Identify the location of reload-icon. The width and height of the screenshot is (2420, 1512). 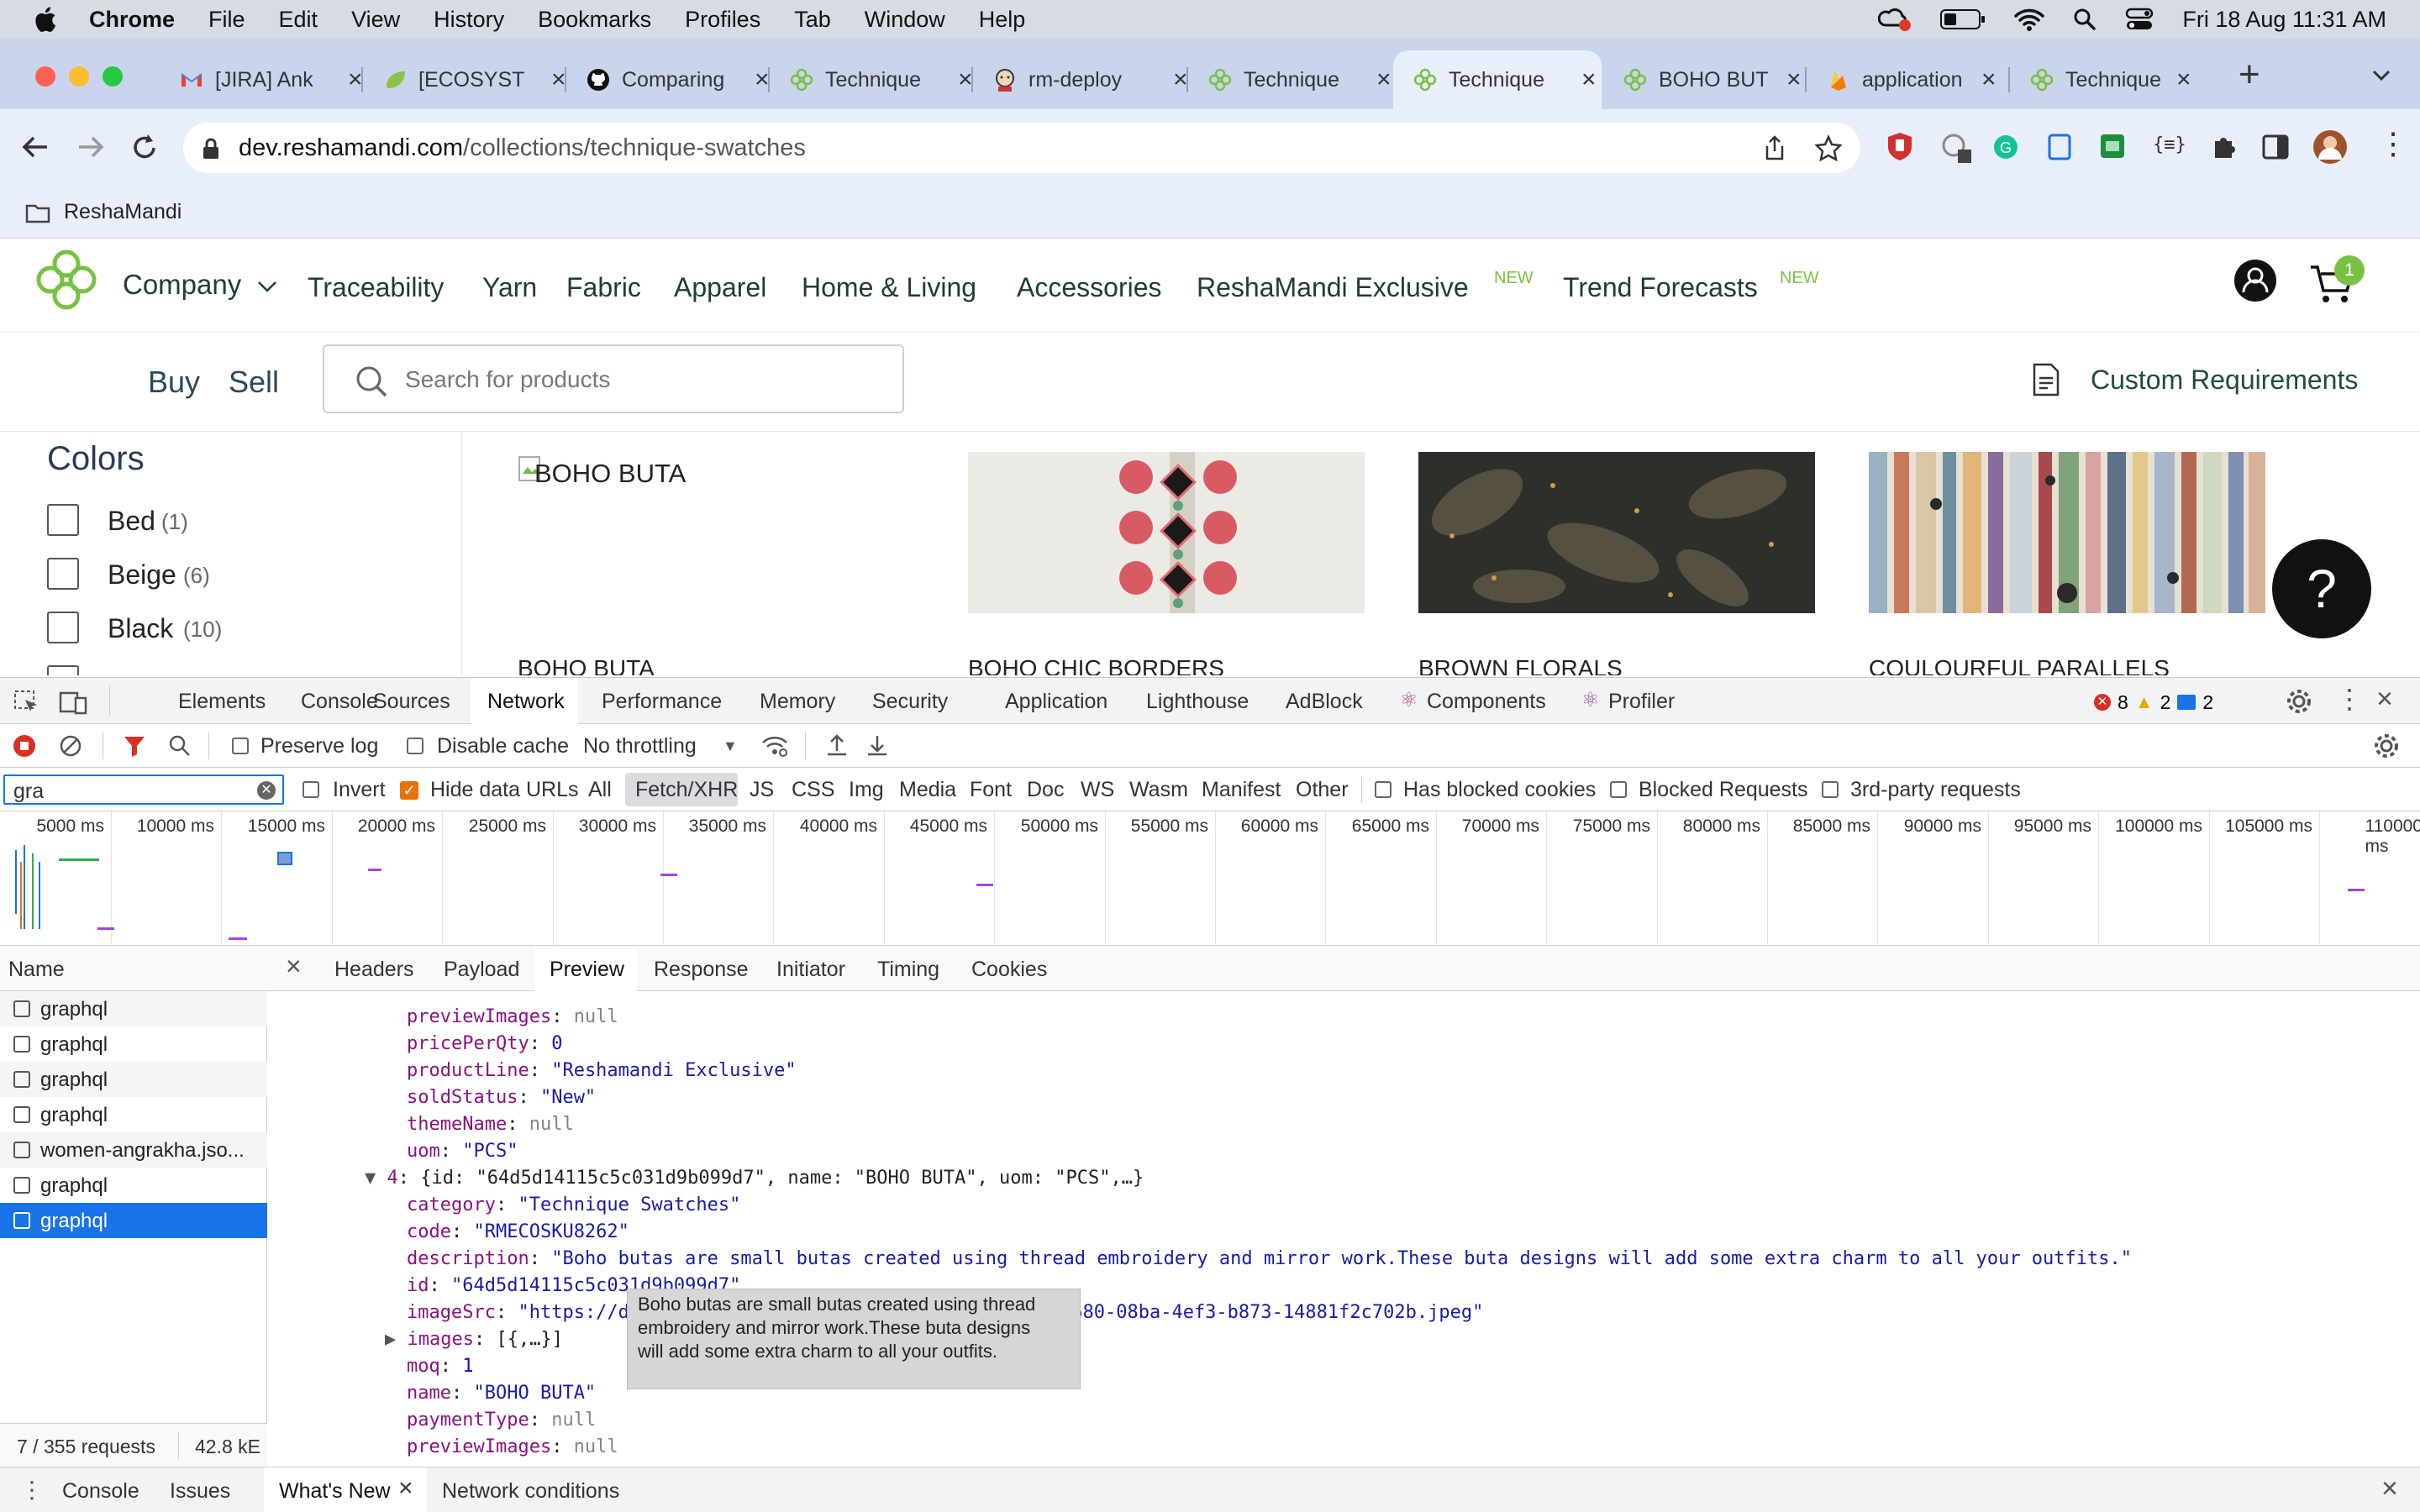
(144, 147).